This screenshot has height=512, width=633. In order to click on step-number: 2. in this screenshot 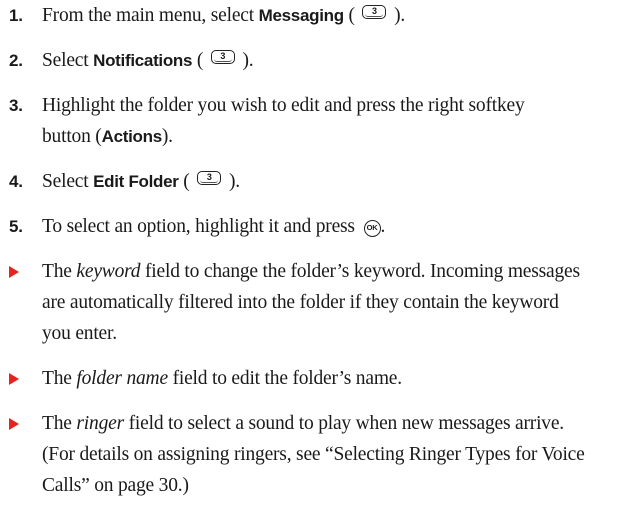, I will do `click(16, 60)`.